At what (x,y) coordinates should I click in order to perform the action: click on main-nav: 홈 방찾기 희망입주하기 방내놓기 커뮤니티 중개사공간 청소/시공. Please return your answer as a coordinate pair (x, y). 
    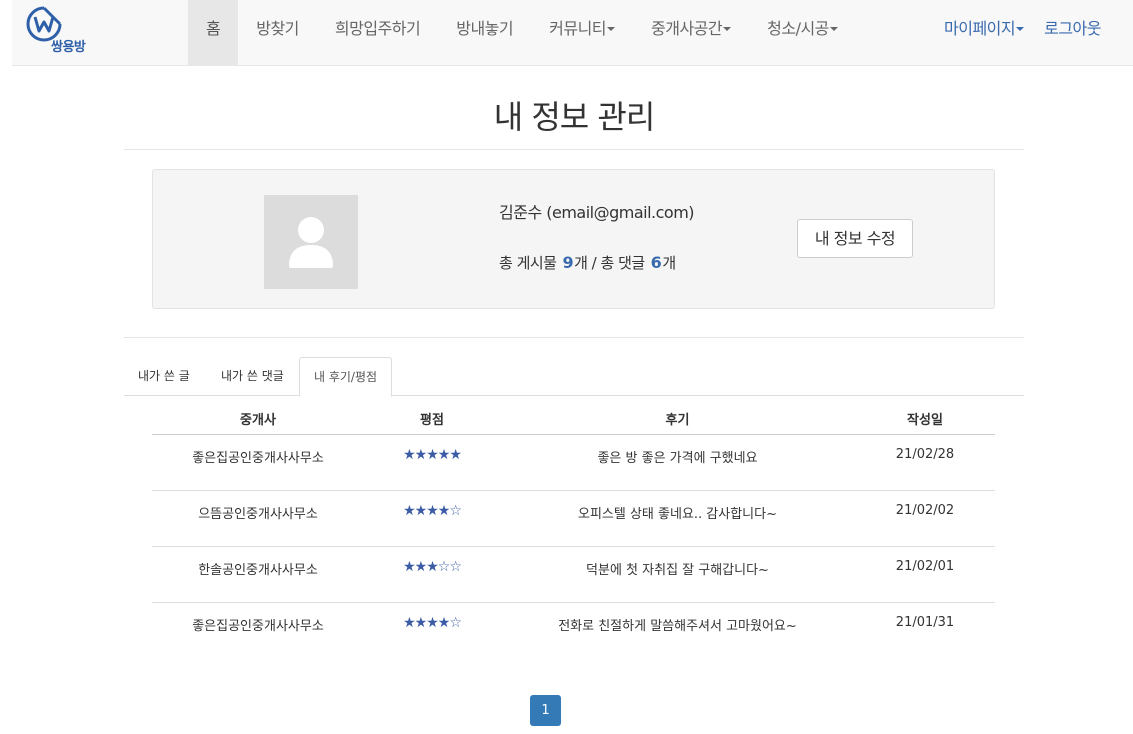
    Looking at the image, I should click on (522, 33).